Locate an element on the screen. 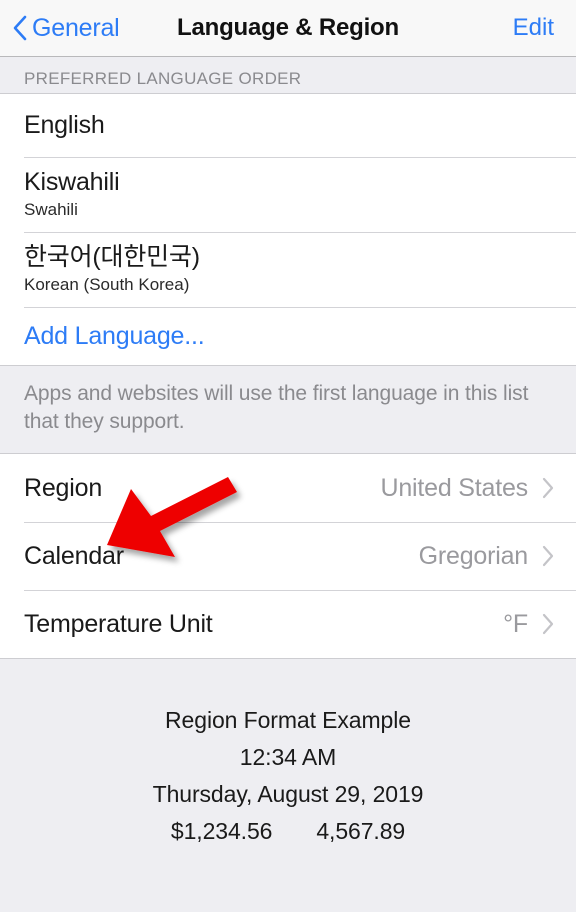 Image resolution: width=576 pixels, height=912 pixels. settings-row-accessory: Gregorian is located at coordinates (486, 556).